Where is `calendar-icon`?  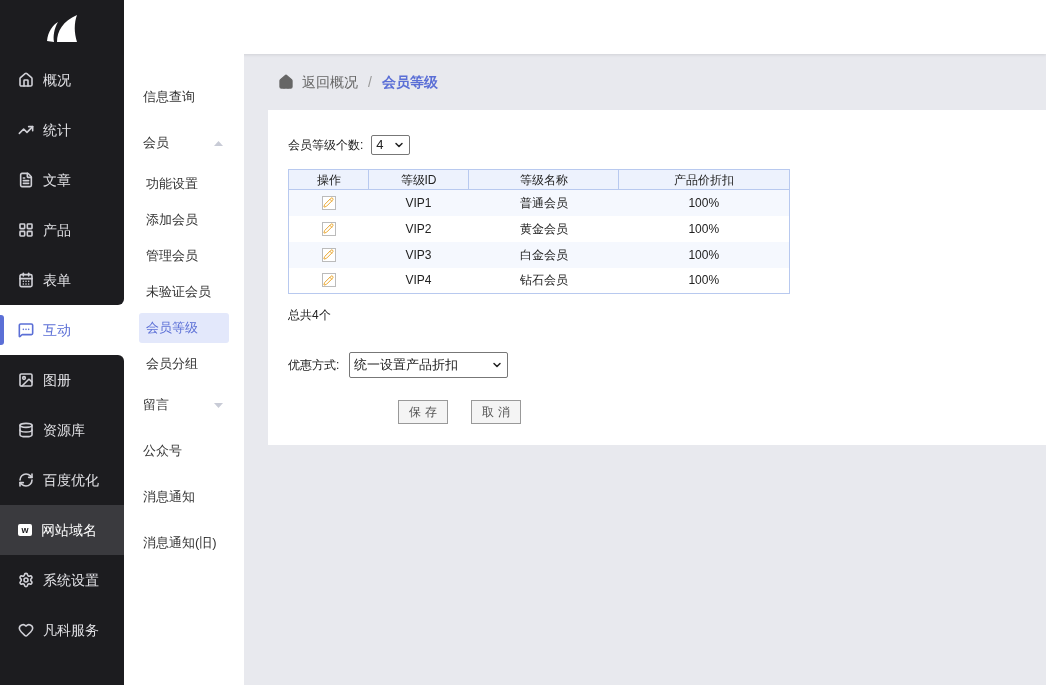
calendar-icon is located at coordinates (26, 280).